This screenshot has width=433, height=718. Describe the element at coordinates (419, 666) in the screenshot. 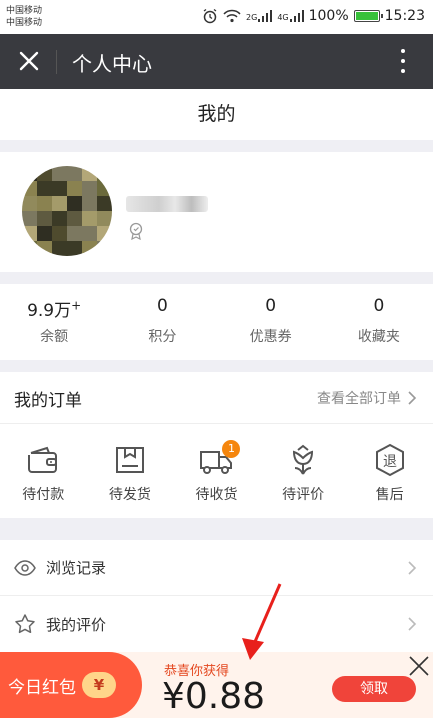

I see `banner-close-icon` at that location.